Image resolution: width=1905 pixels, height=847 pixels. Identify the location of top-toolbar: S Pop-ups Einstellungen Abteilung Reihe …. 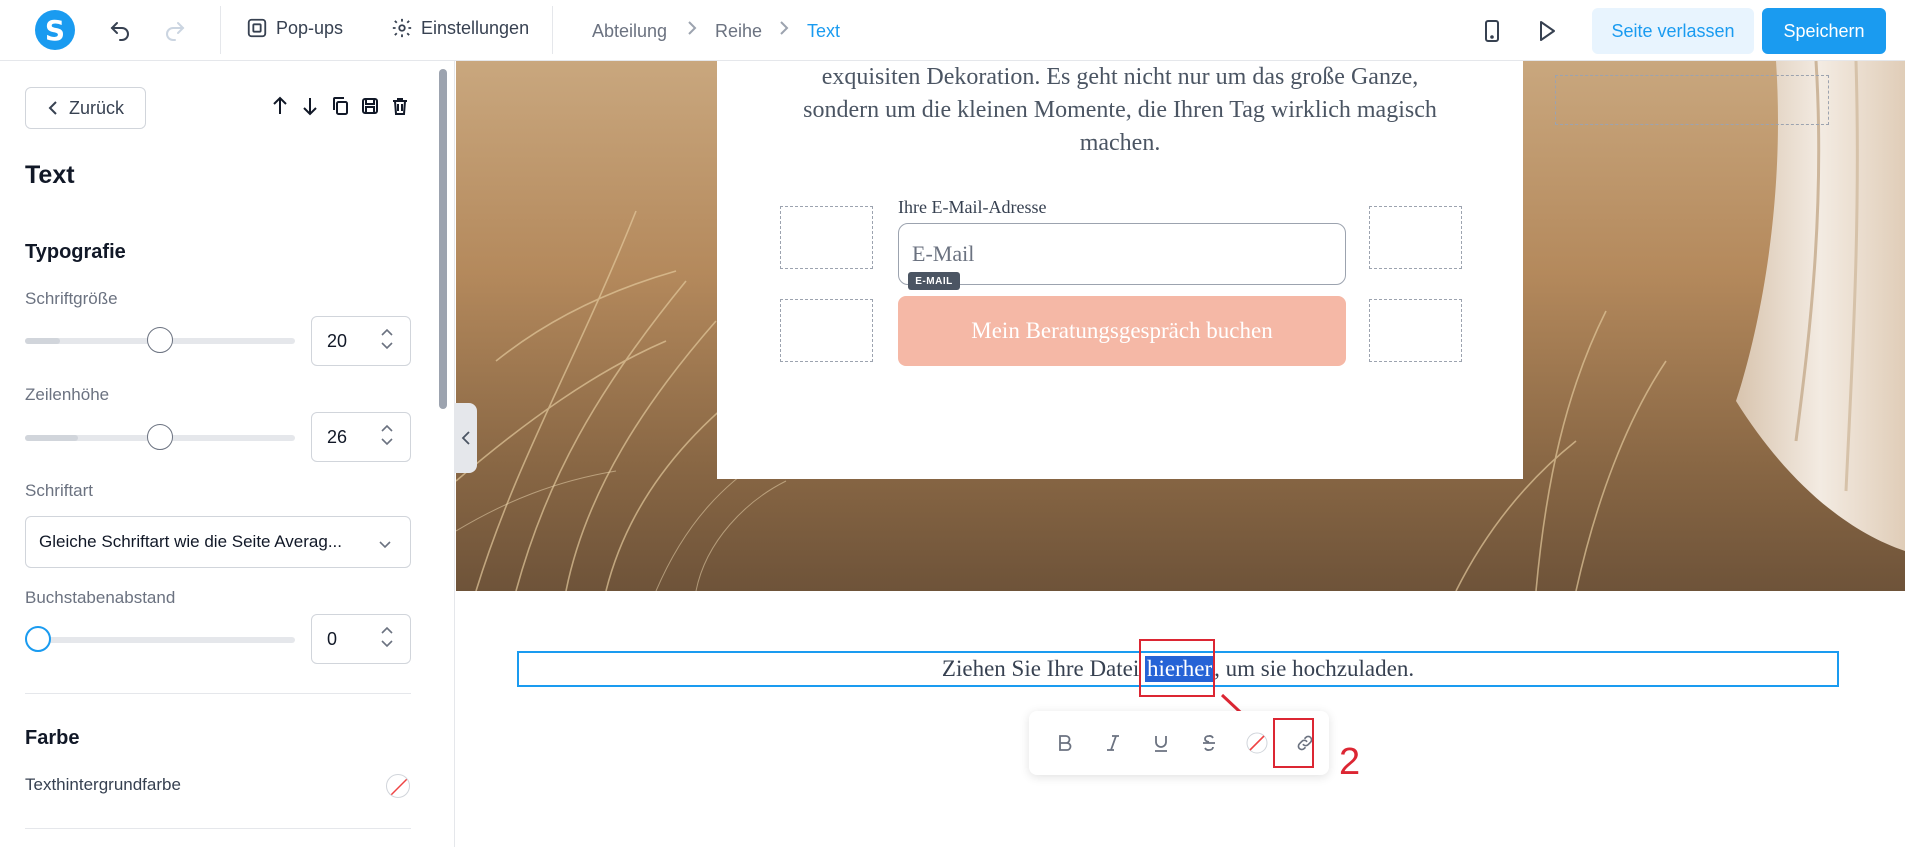
(952, 30).